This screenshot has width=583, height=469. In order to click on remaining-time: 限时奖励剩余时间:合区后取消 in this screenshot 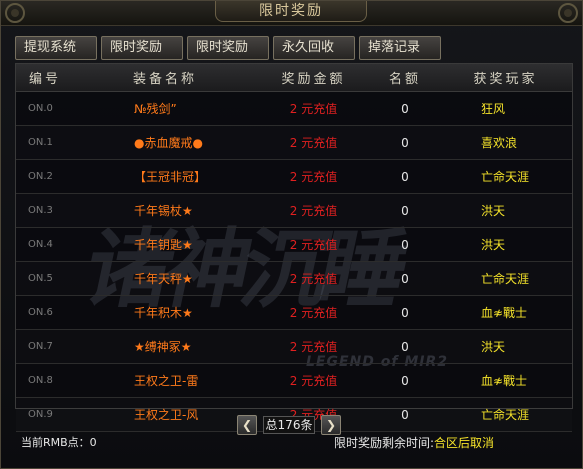, I will do `click(414, 442)`.